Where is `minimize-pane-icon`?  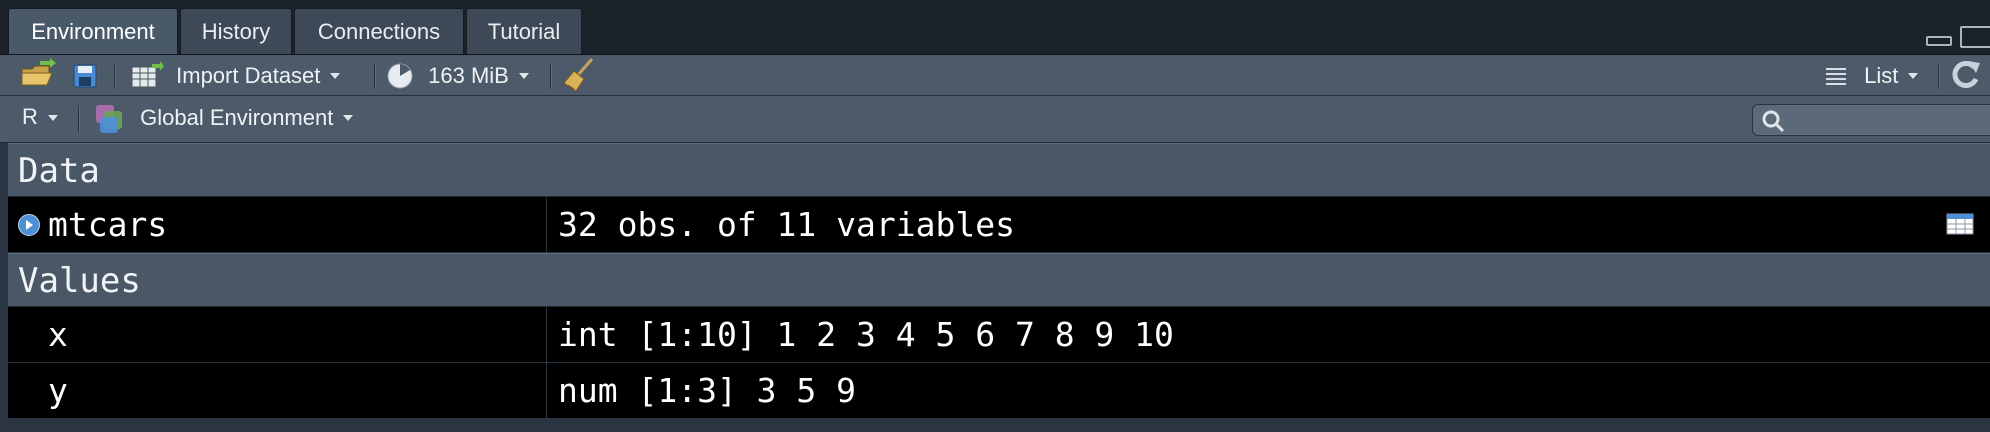
minimize-pane-icon is located at coordinates (1939, 41).